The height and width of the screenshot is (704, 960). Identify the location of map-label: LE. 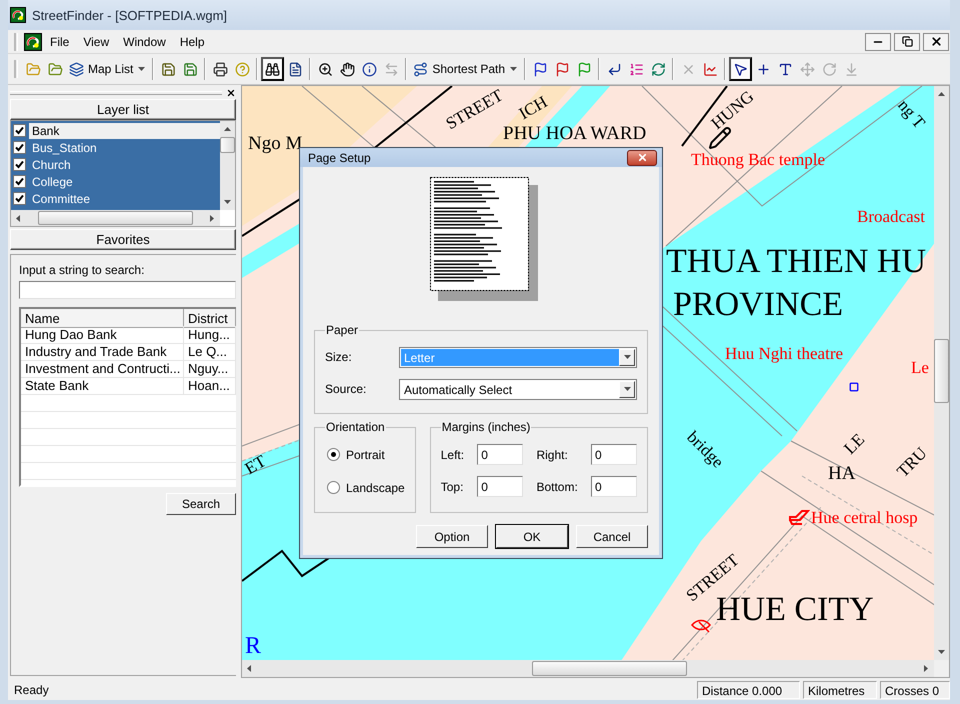
(854, 444).